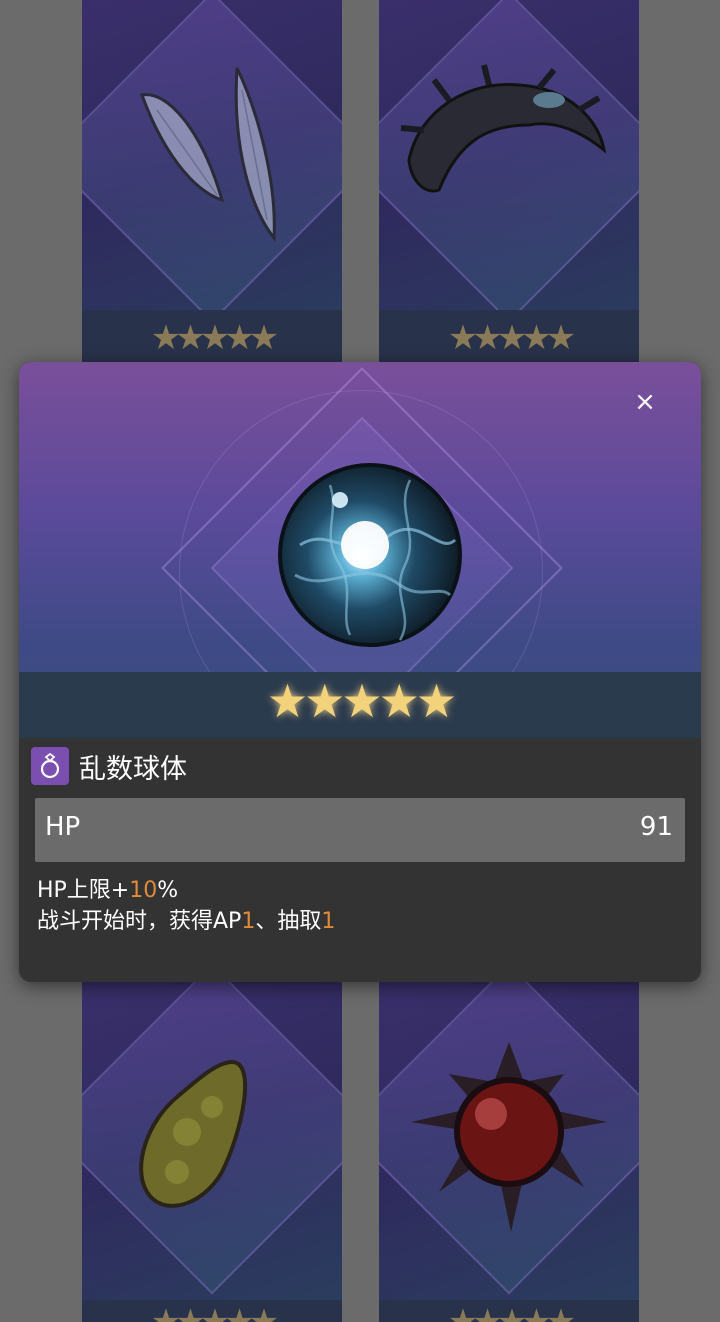 This screenshot has width=720, height=1322. I want to click on stat-row-hp: HP 91, so click(360, 830).